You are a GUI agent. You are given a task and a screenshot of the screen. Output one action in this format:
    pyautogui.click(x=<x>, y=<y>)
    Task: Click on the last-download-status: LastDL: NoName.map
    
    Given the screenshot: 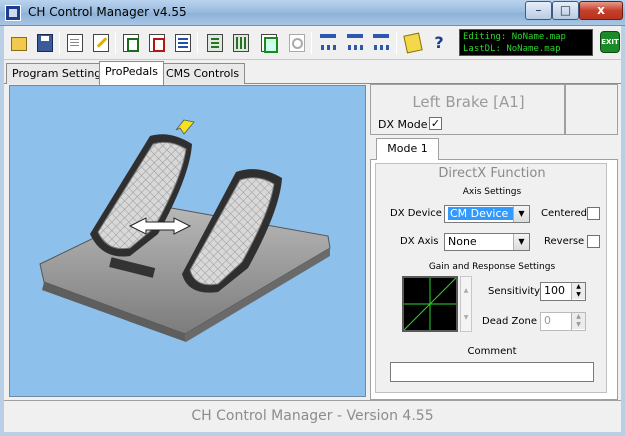 What is the action you would take?
    pyautogui.click(x=512, y=49)
    